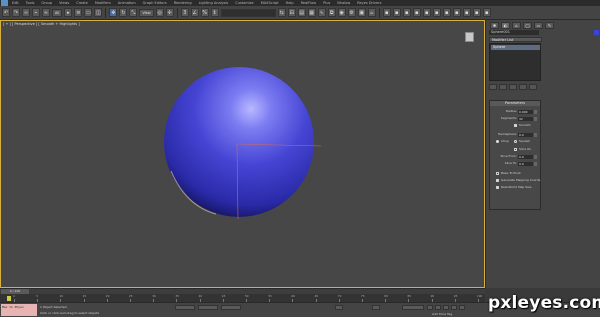 The height and width of the screenshot is (317, 600). I want to click on unlink-icon: ⌁, so click(36, 12).